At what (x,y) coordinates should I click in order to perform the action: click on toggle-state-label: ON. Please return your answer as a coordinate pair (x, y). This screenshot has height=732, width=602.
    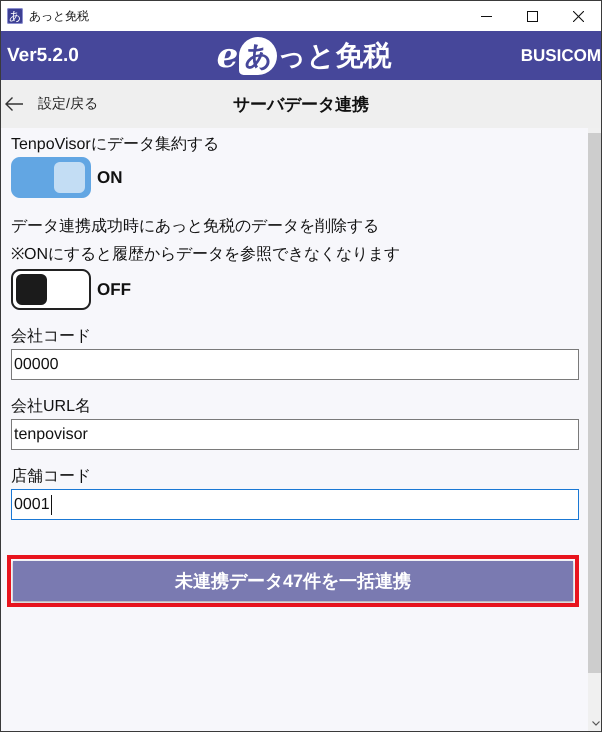
    Looking at the image, I should click on (109, 178).